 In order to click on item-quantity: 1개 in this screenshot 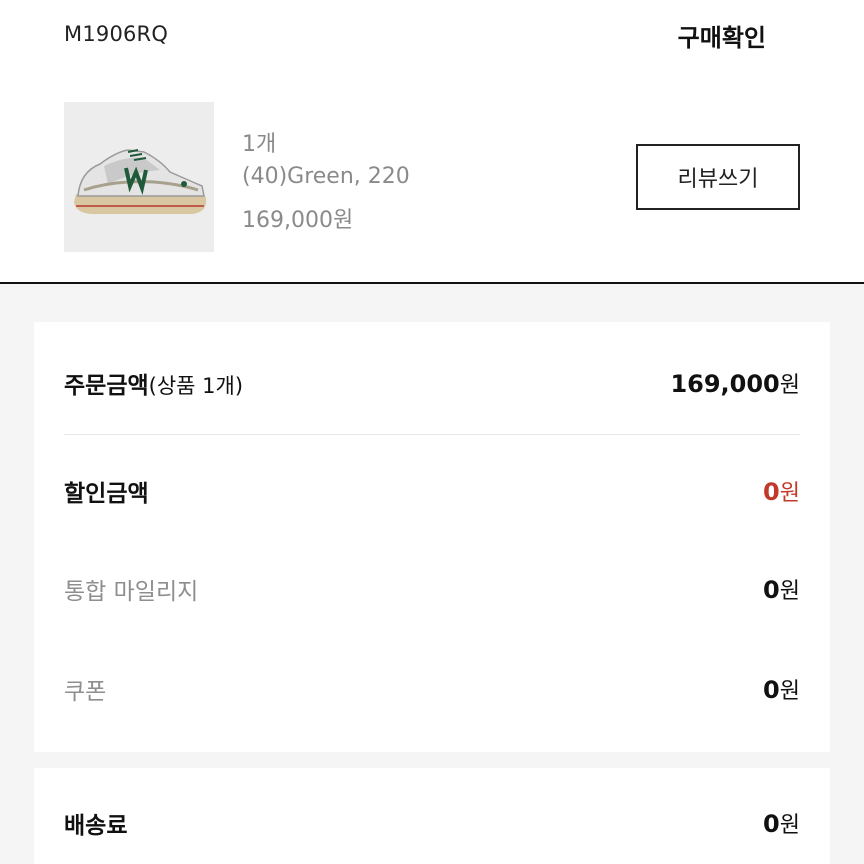, I will do `click(259, 144)`.